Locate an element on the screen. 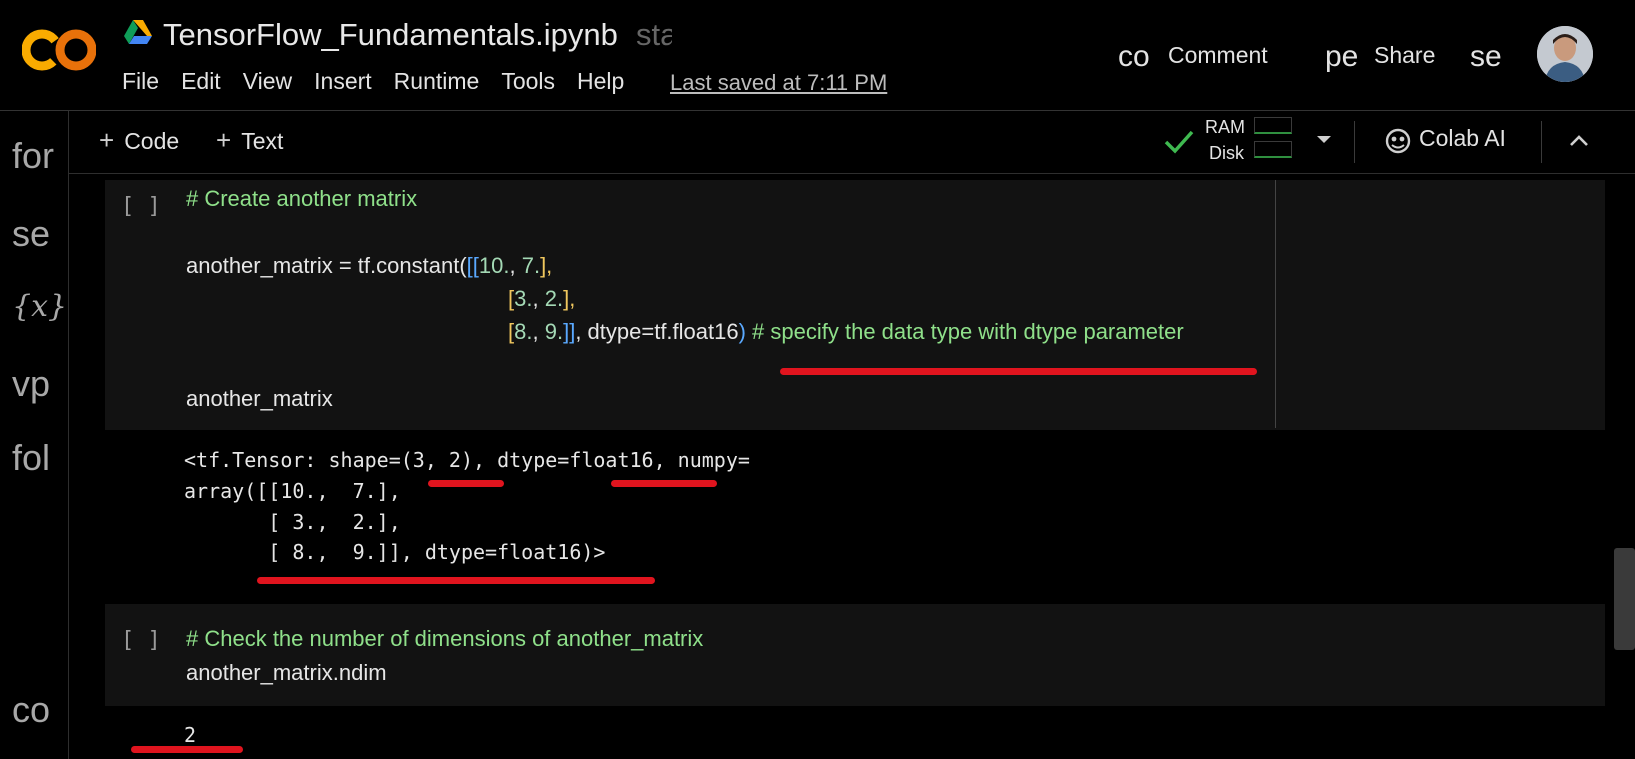 The height and width of the screenshot is (759, 1635). colab-ai-icon is located at coordinates (1398, 141).